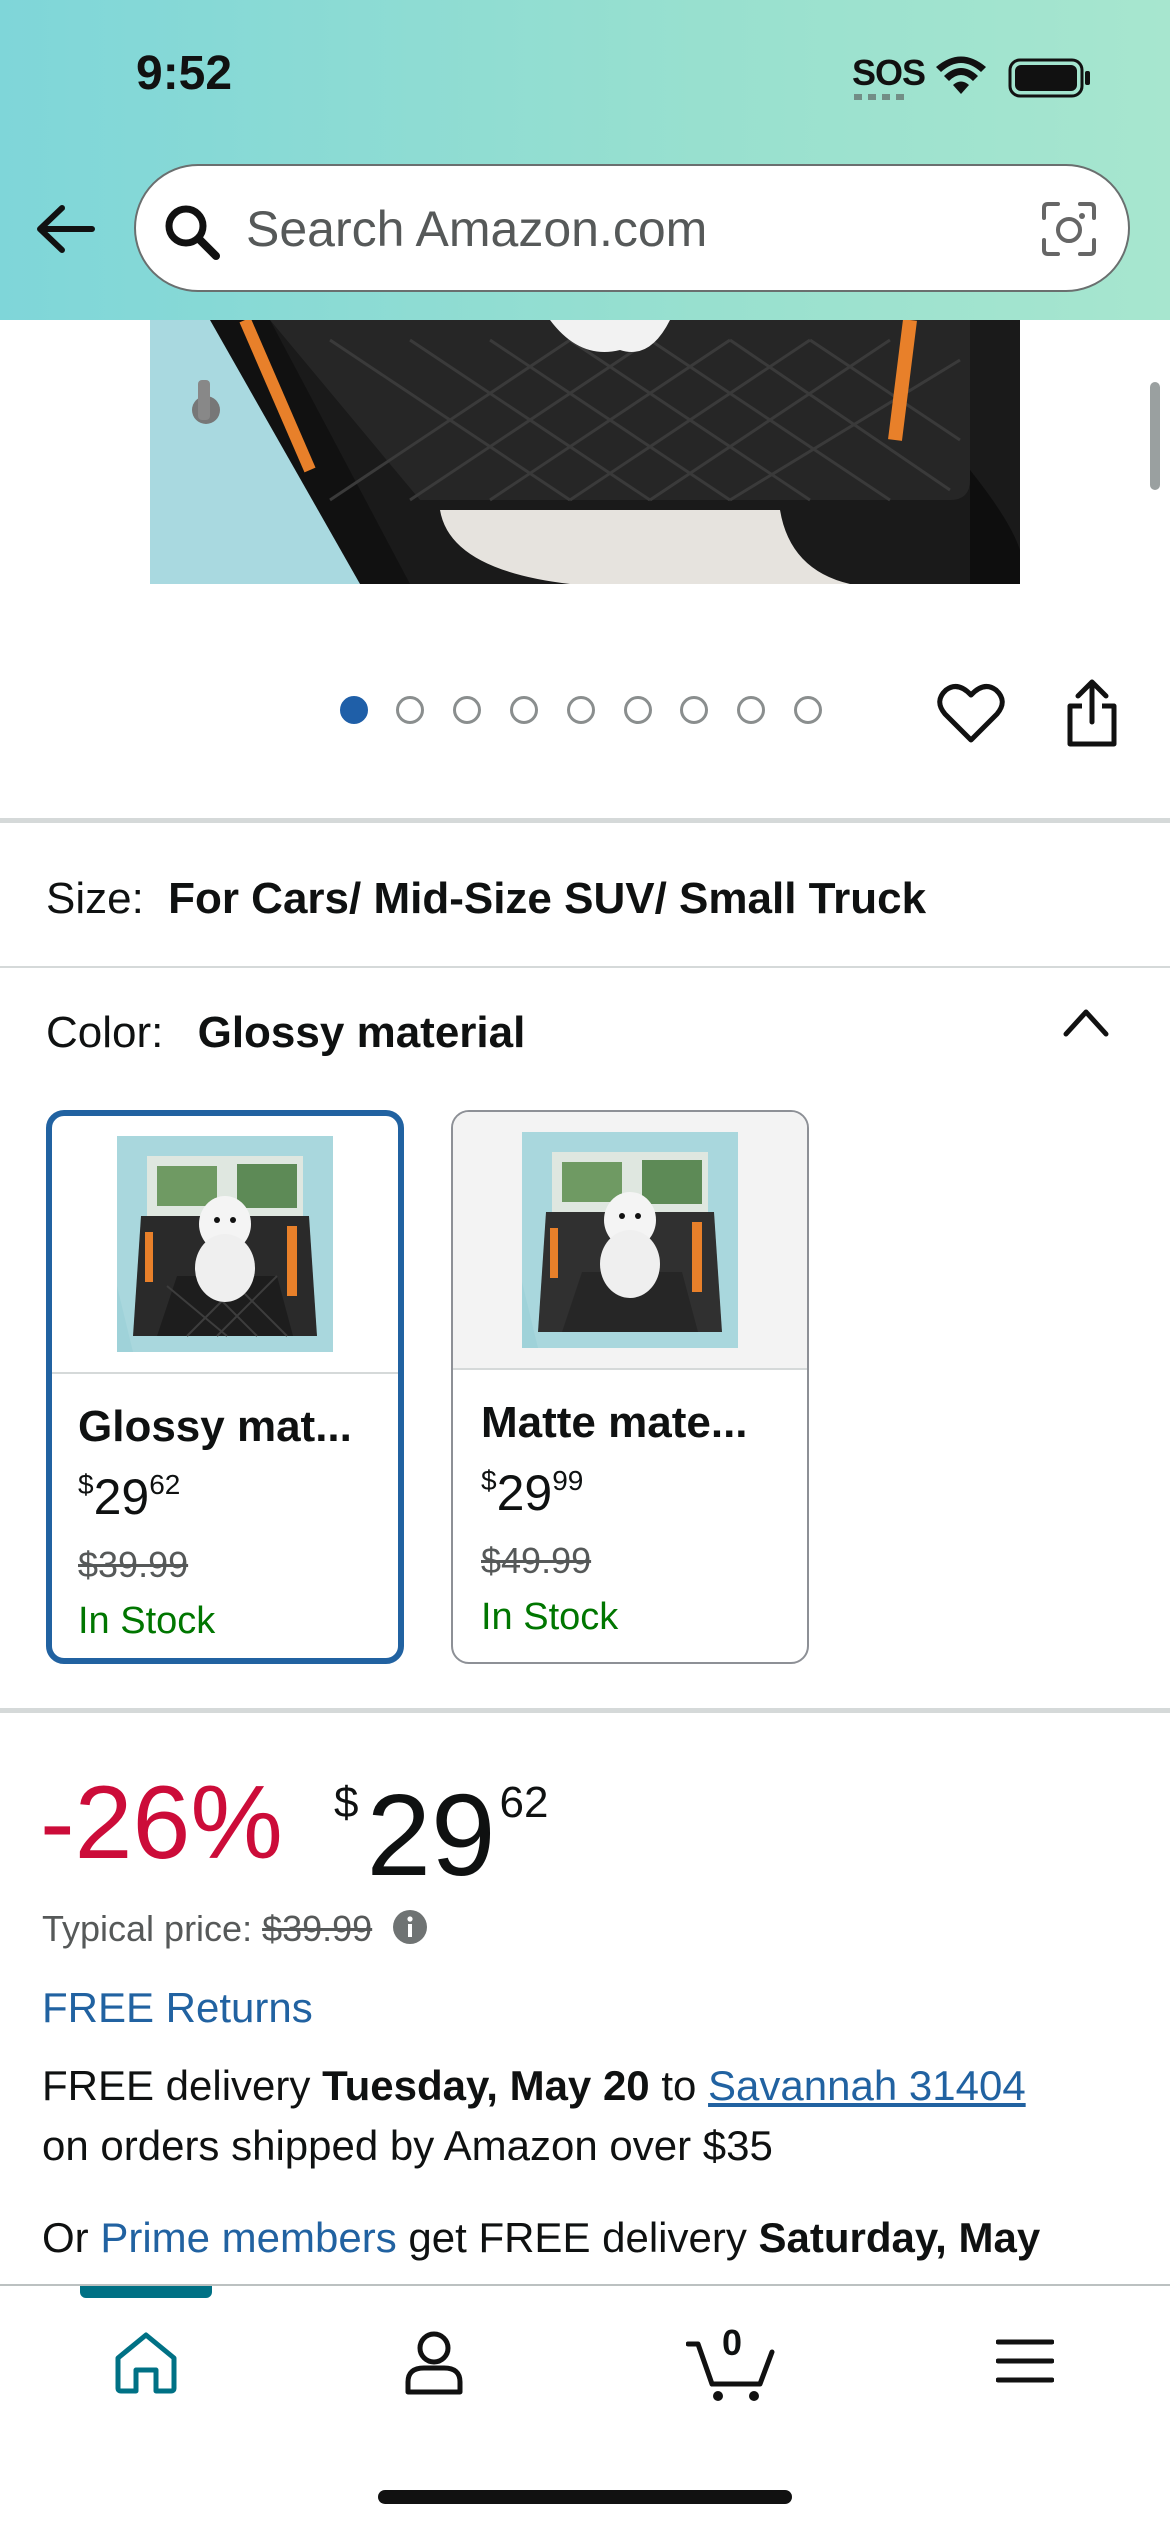 This screenshot has height=2532, width=1170. What do you see at coordinates (133, 1564) in the screenshot?
I see `swatch-list-price: $39.99` at bounding box center [133, 1564].